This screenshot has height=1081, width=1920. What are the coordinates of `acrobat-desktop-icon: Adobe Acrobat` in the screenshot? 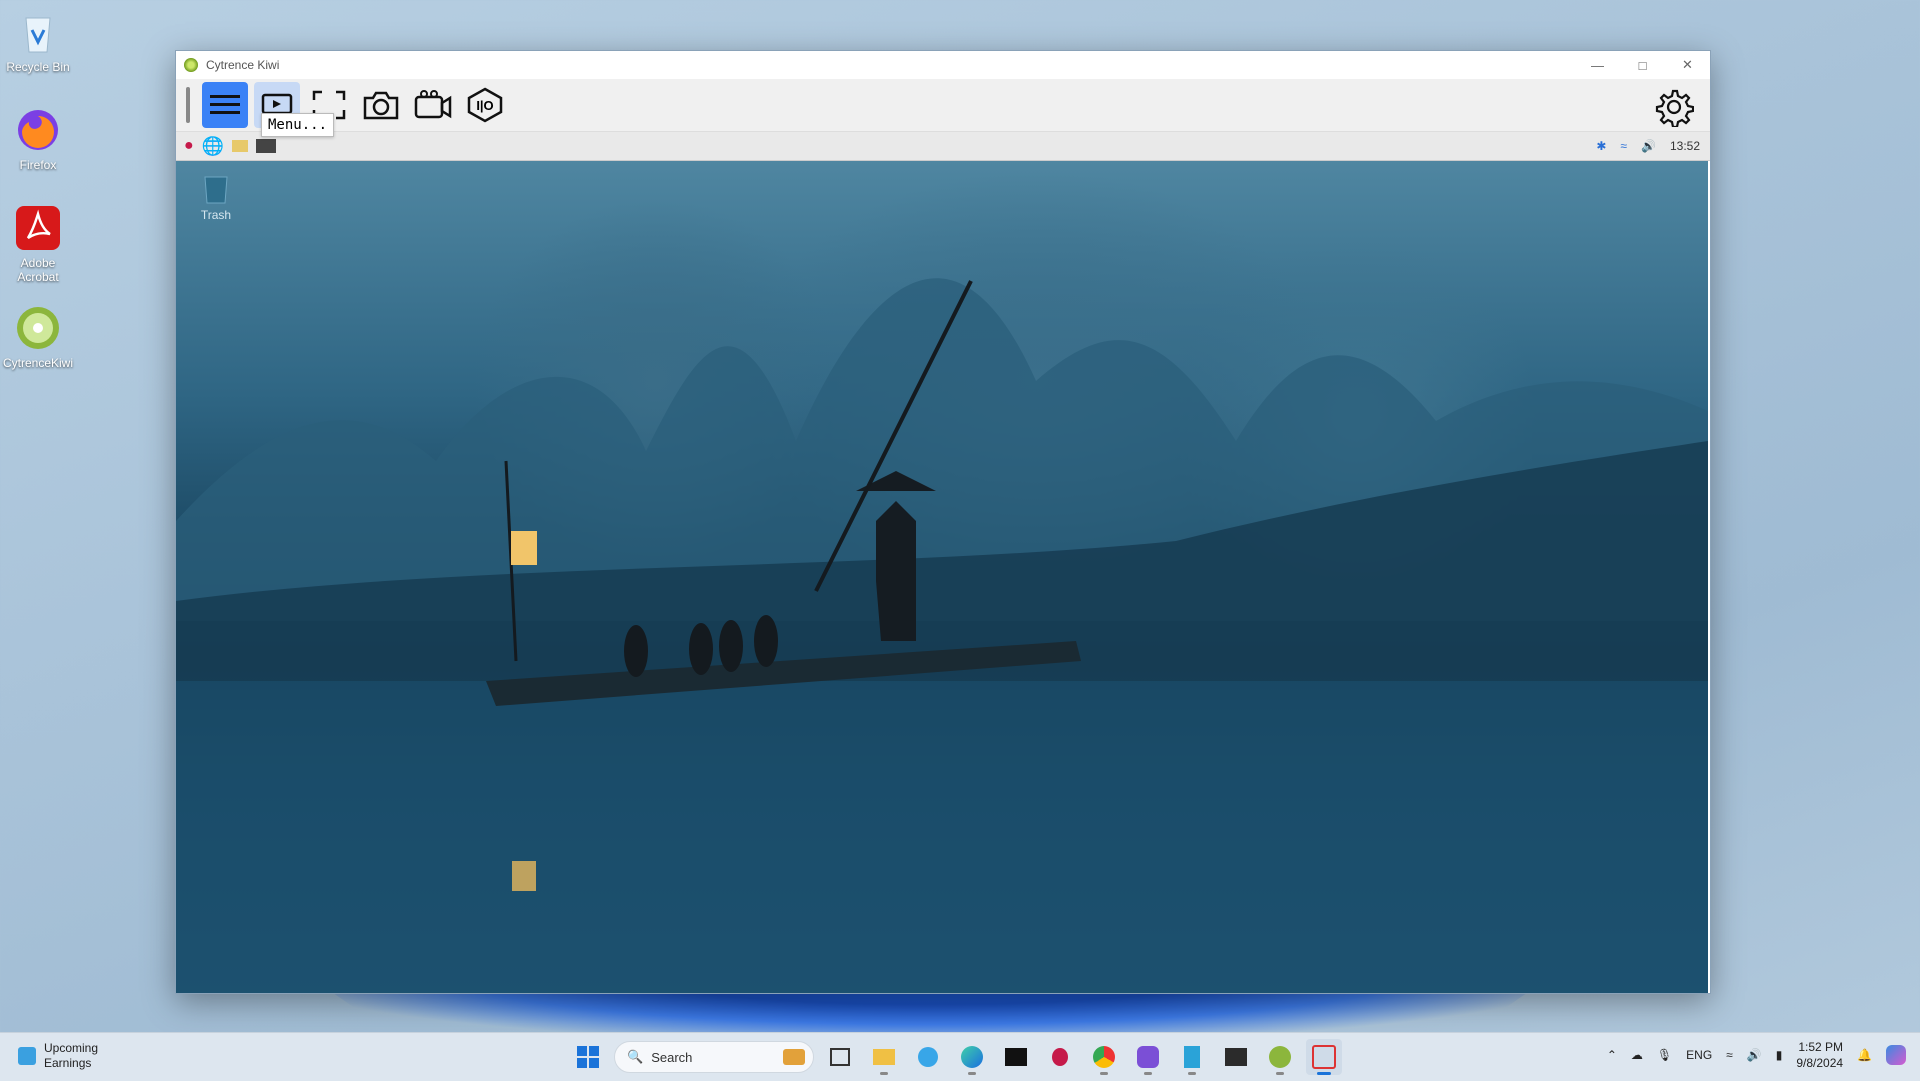 It's located at (38, 244).